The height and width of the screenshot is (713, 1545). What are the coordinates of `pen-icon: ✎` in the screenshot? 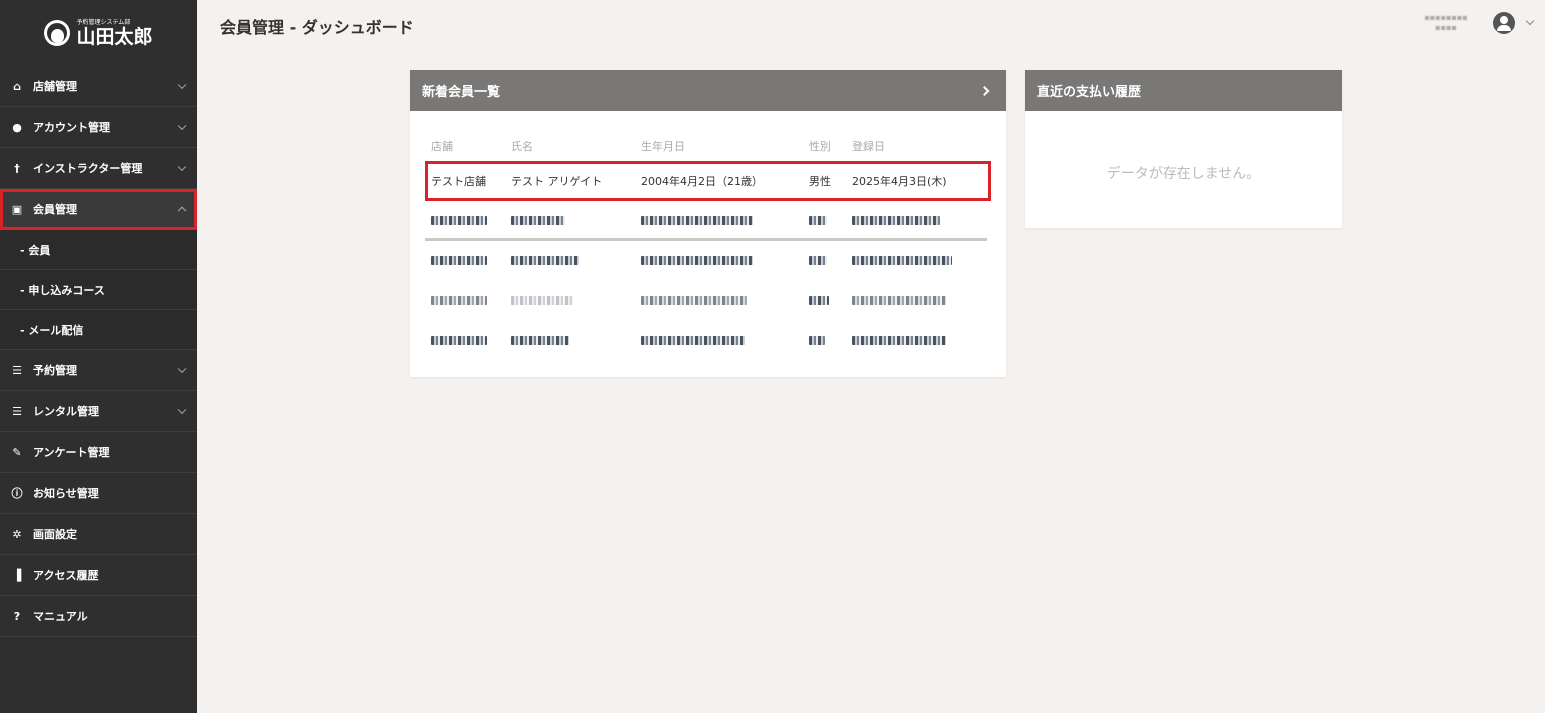 It's located at (17, 452).